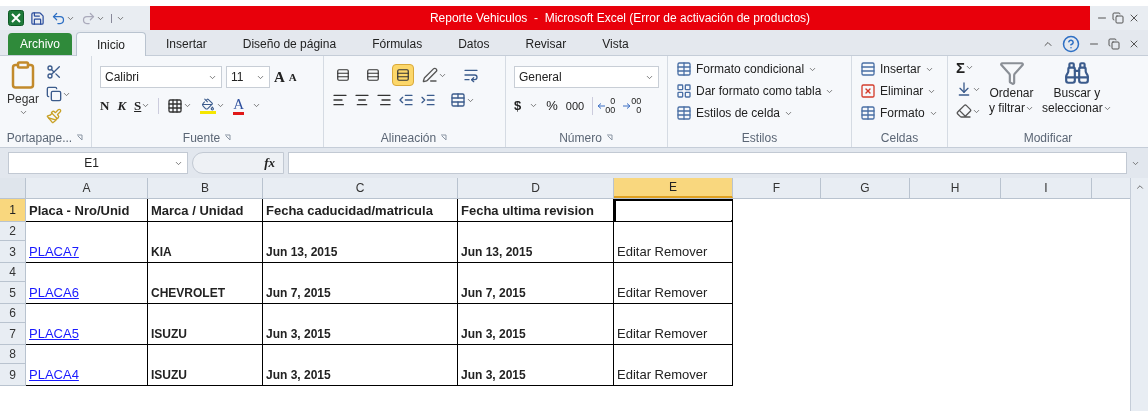 This screenshot has height=411, width=1148. Describe the element at coordinates (111, 44) in the screenshot. I see `ribbon-tab: Inicio` at that location.